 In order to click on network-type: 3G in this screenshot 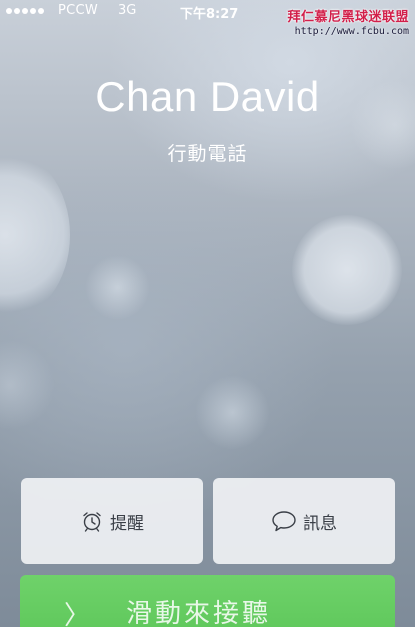, I will do `click(127, 10)`.